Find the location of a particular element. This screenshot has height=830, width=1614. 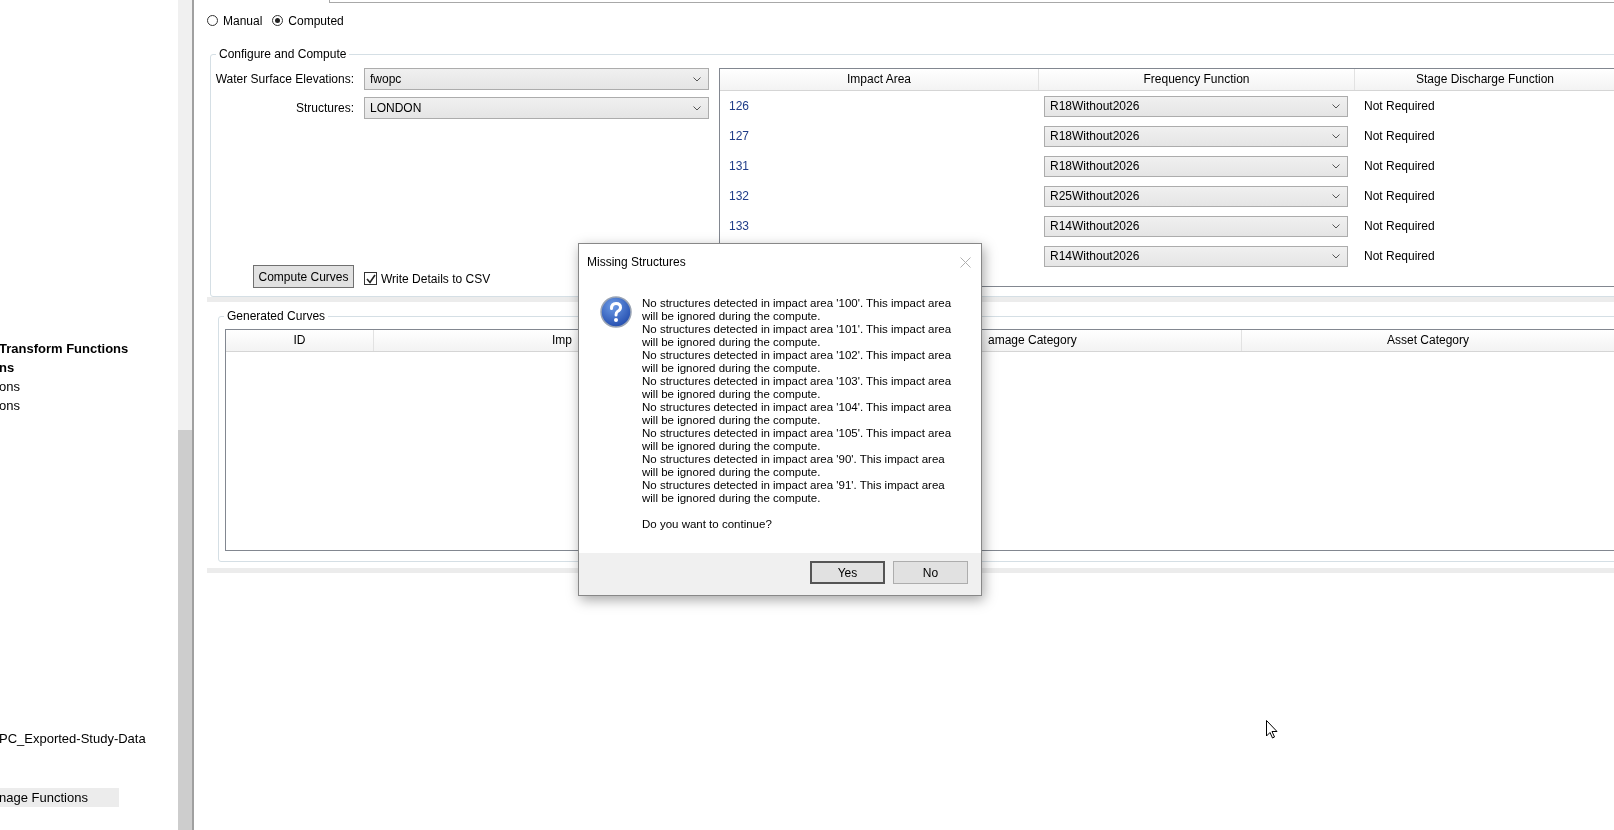

close-icon is located at coordinates (965, 262).